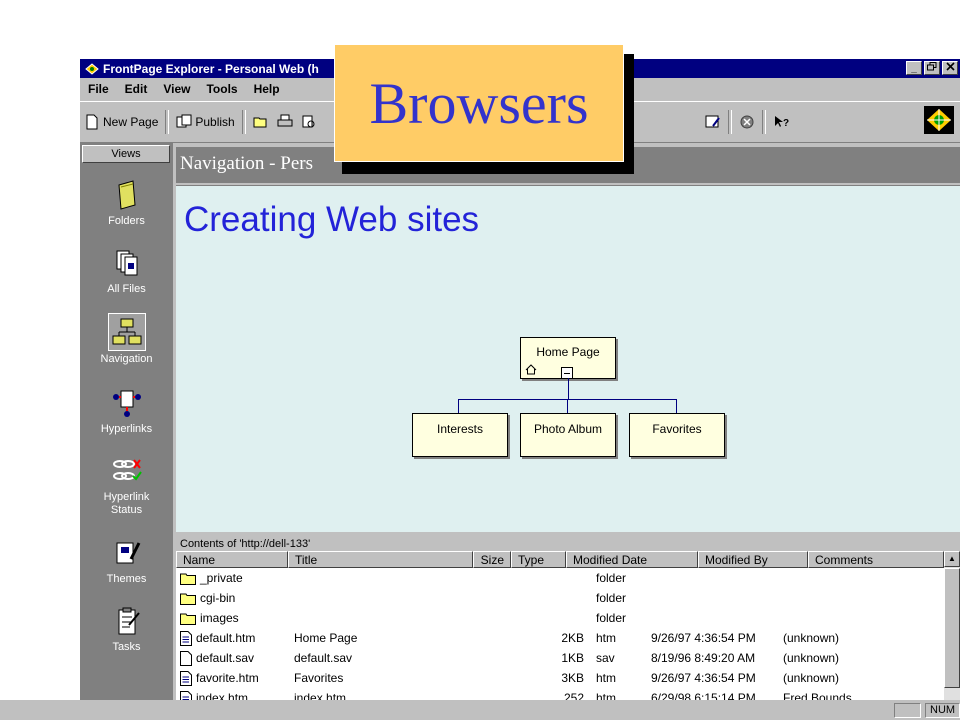  I want to click on navigation-title: Creating Web sites, so click(332, 219).